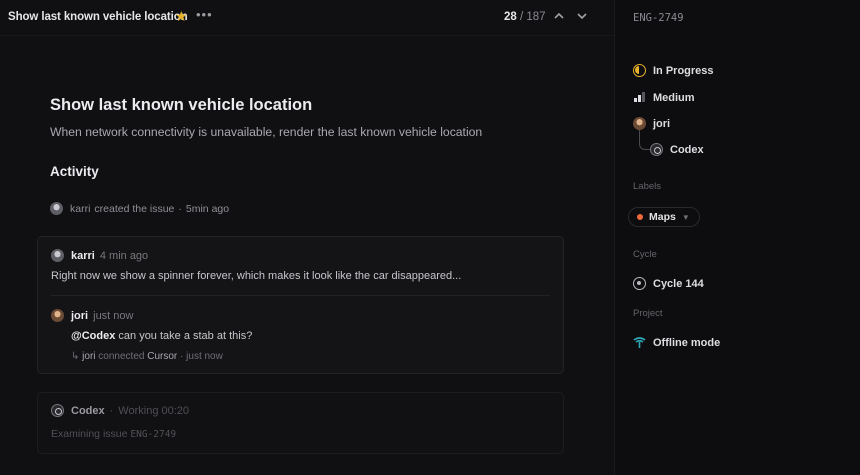 This screenshot has height=475, width=860. I want to click on connect-time: just now, so click(204, 356).